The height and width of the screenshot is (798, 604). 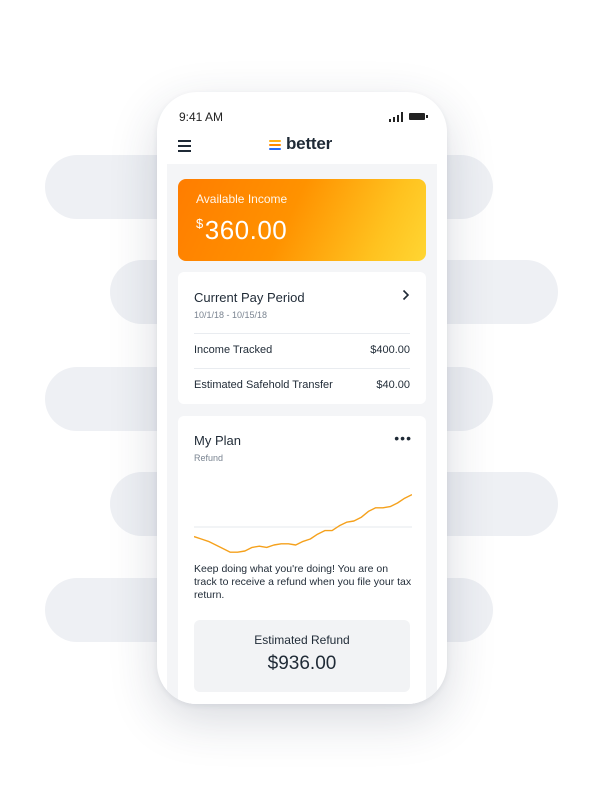 I want to click on income-tracked-value: $400.00, so click(x=390, y=350).